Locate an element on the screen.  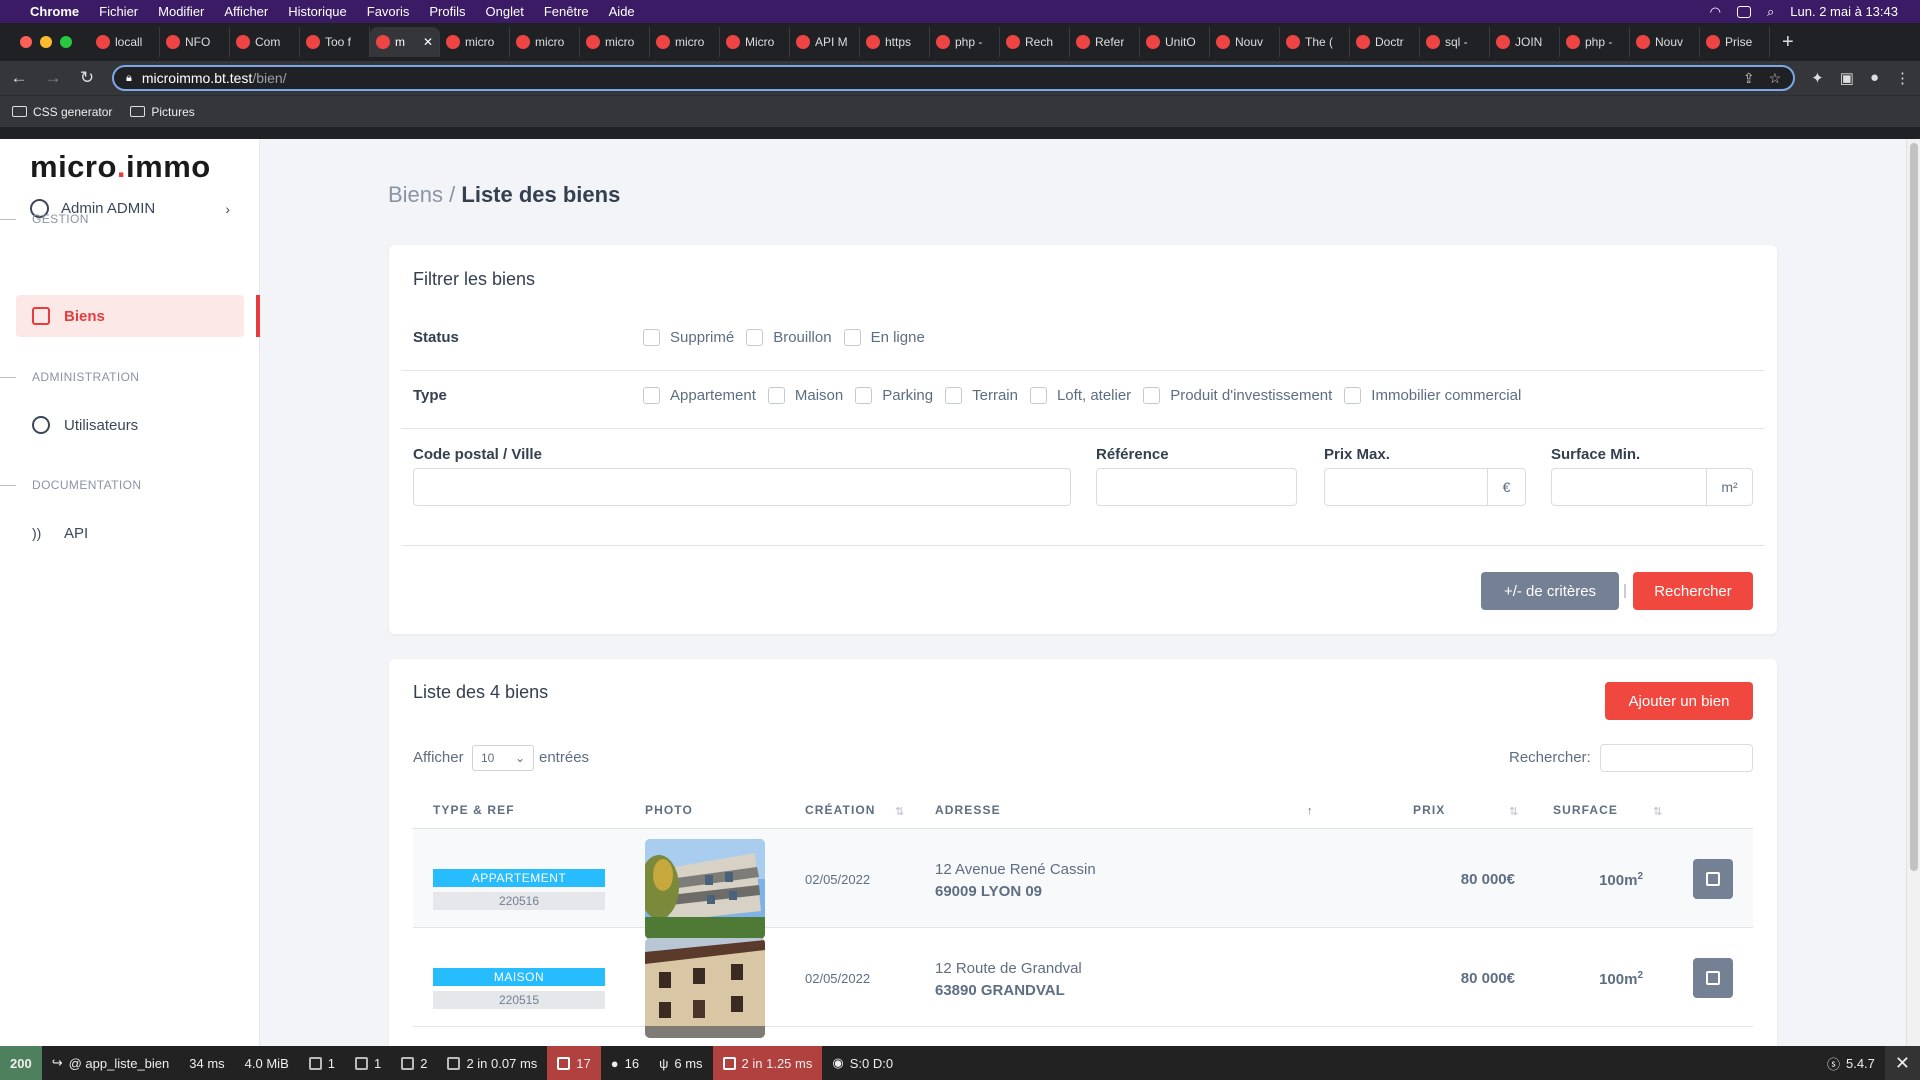
price-max-input: € is located at coordinates (1425, 487).